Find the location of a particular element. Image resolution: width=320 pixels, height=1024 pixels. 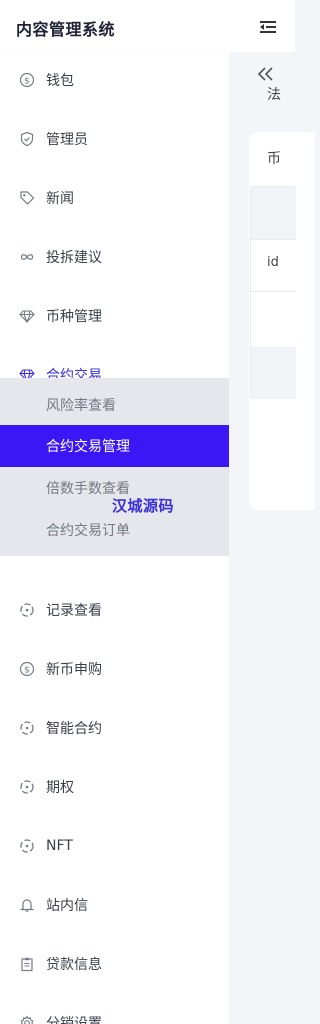

watermark-text: 汉城源码 is located at coordinates (143, 506).